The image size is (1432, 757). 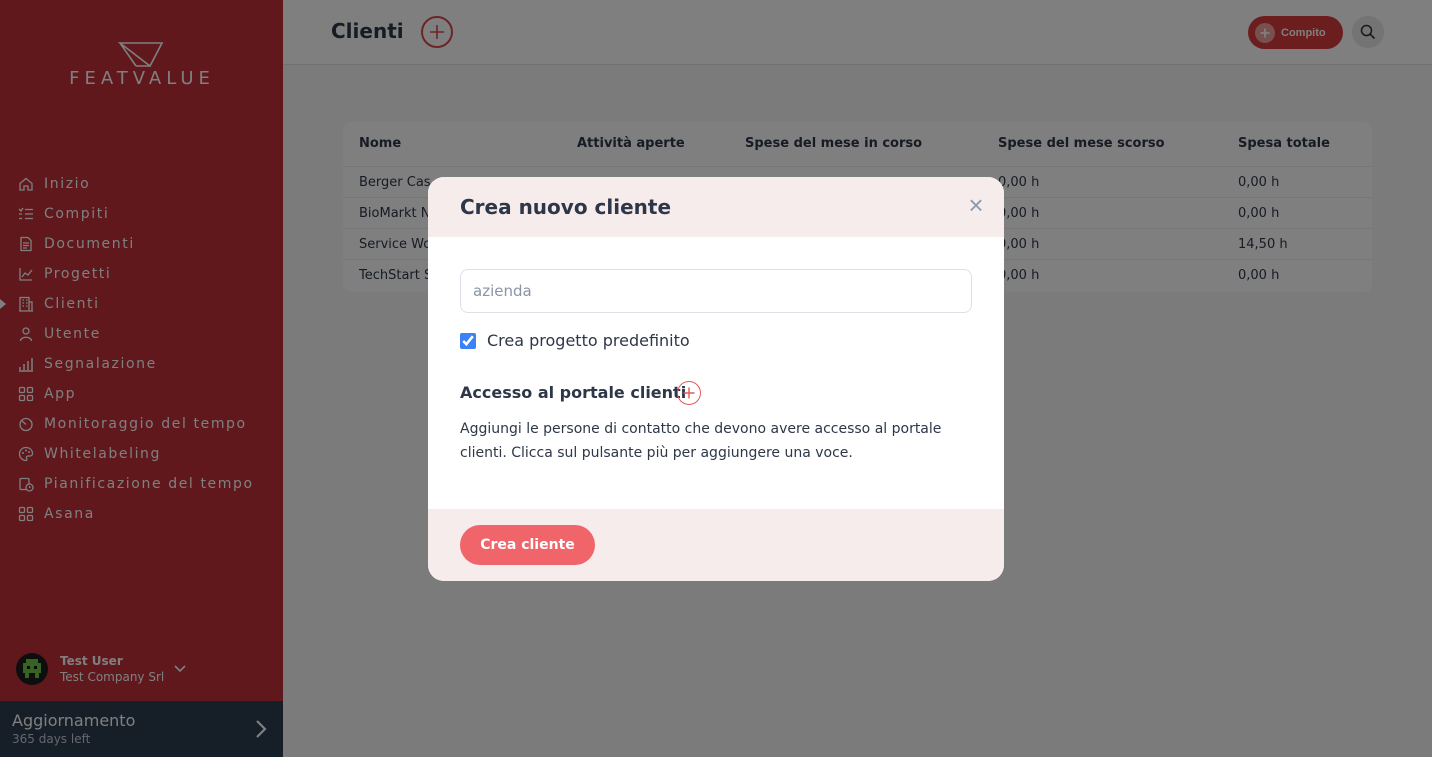 What do you see at coordinates (527, 545) in the screenshot?
I see `create-client-button: Crea cliente` at bounding box center [527, 545].